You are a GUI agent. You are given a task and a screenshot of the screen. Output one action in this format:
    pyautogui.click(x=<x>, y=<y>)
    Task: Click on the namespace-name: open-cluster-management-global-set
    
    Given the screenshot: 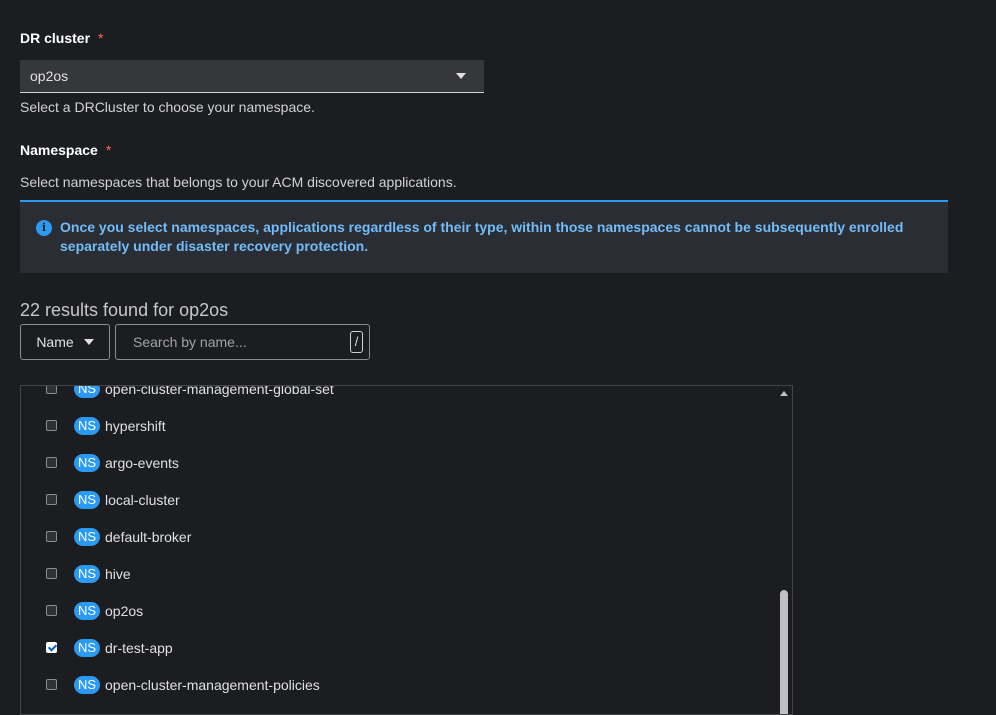 What is the action you would take?
    pyautogui.click(x=219, y=391)
    